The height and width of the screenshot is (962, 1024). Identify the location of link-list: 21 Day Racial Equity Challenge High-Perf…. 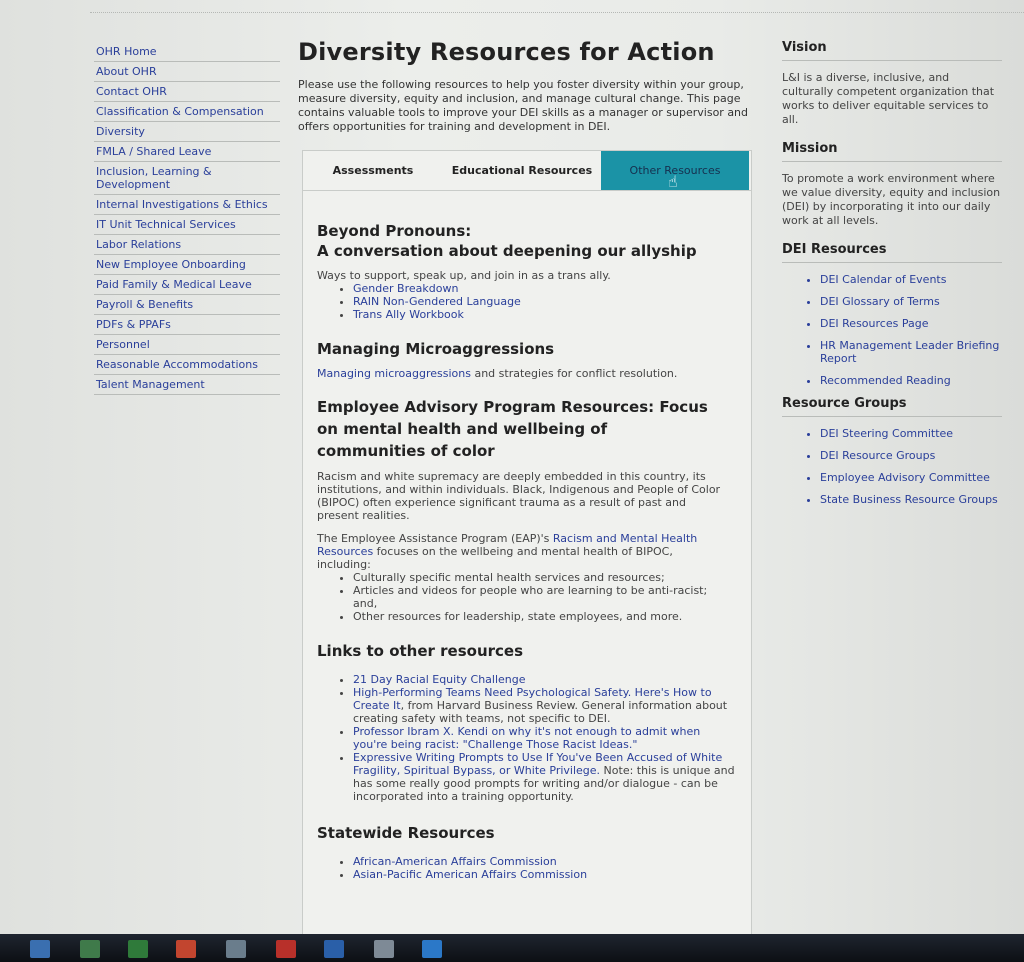
(527, 738).